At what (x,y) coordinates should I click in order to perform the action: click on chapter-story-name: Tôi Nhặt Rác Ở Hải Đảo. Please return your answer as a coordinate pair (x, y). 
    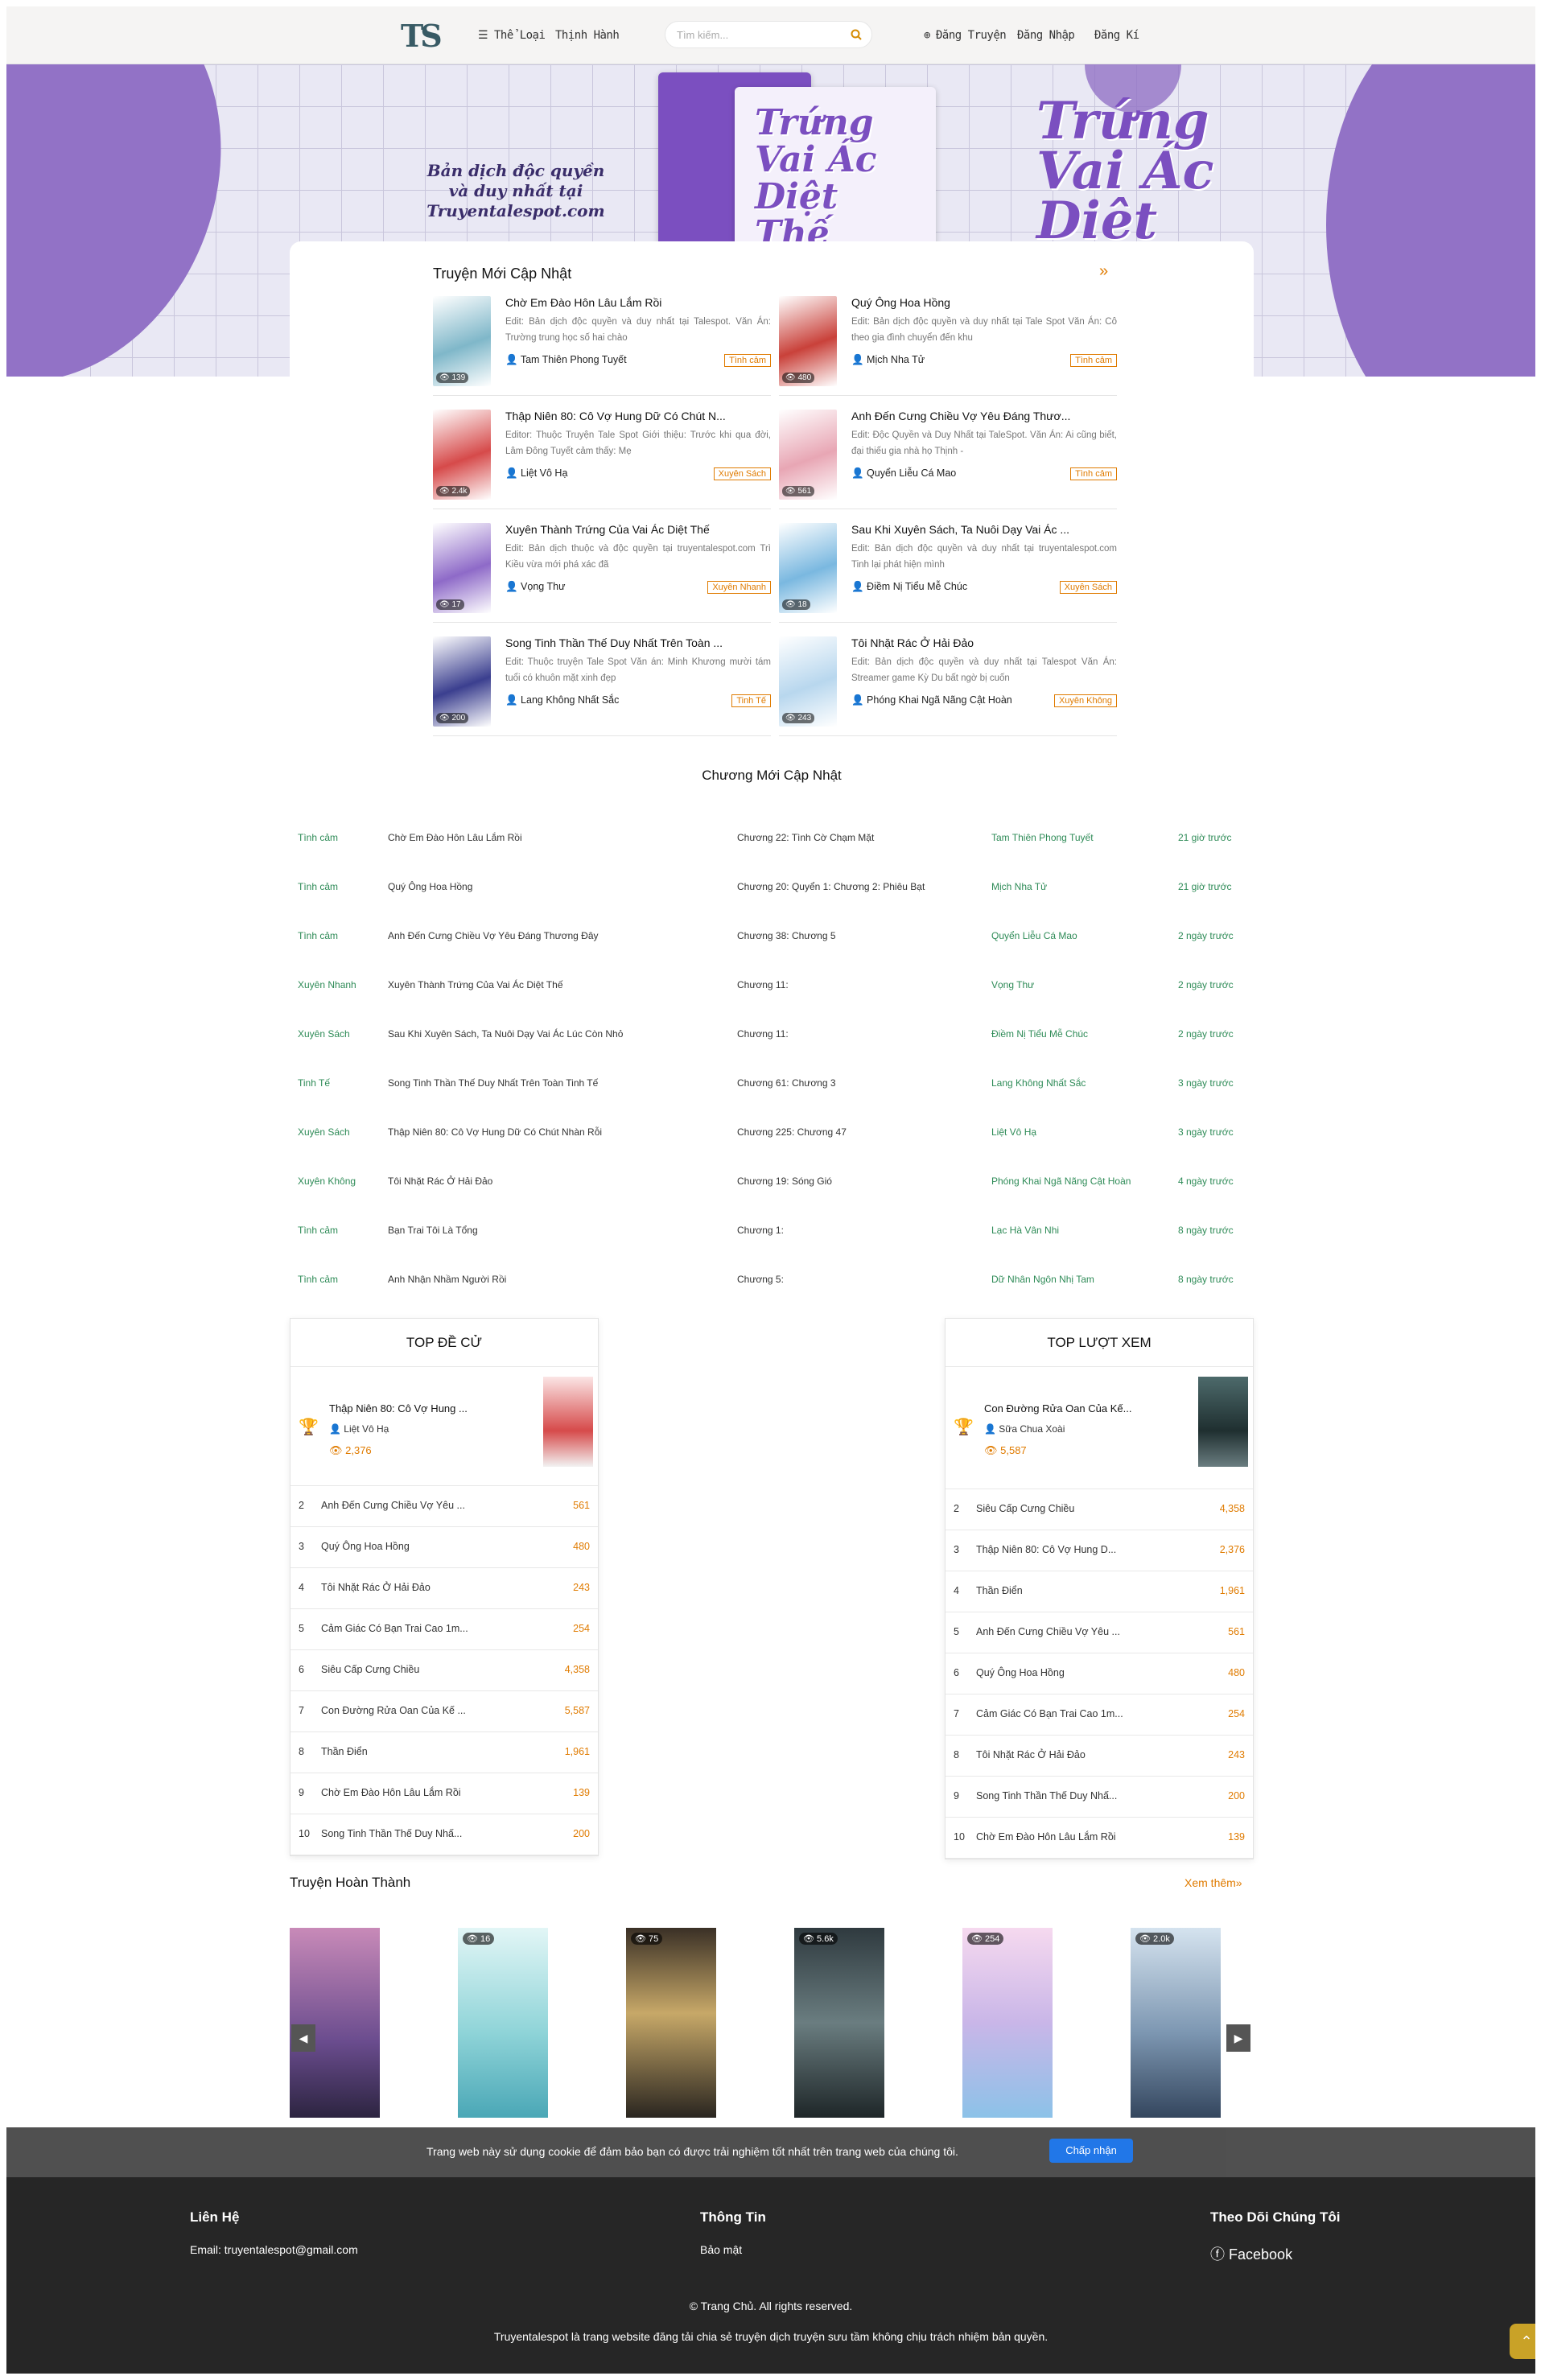
    Looking at the image, I should click on (440, 1181).